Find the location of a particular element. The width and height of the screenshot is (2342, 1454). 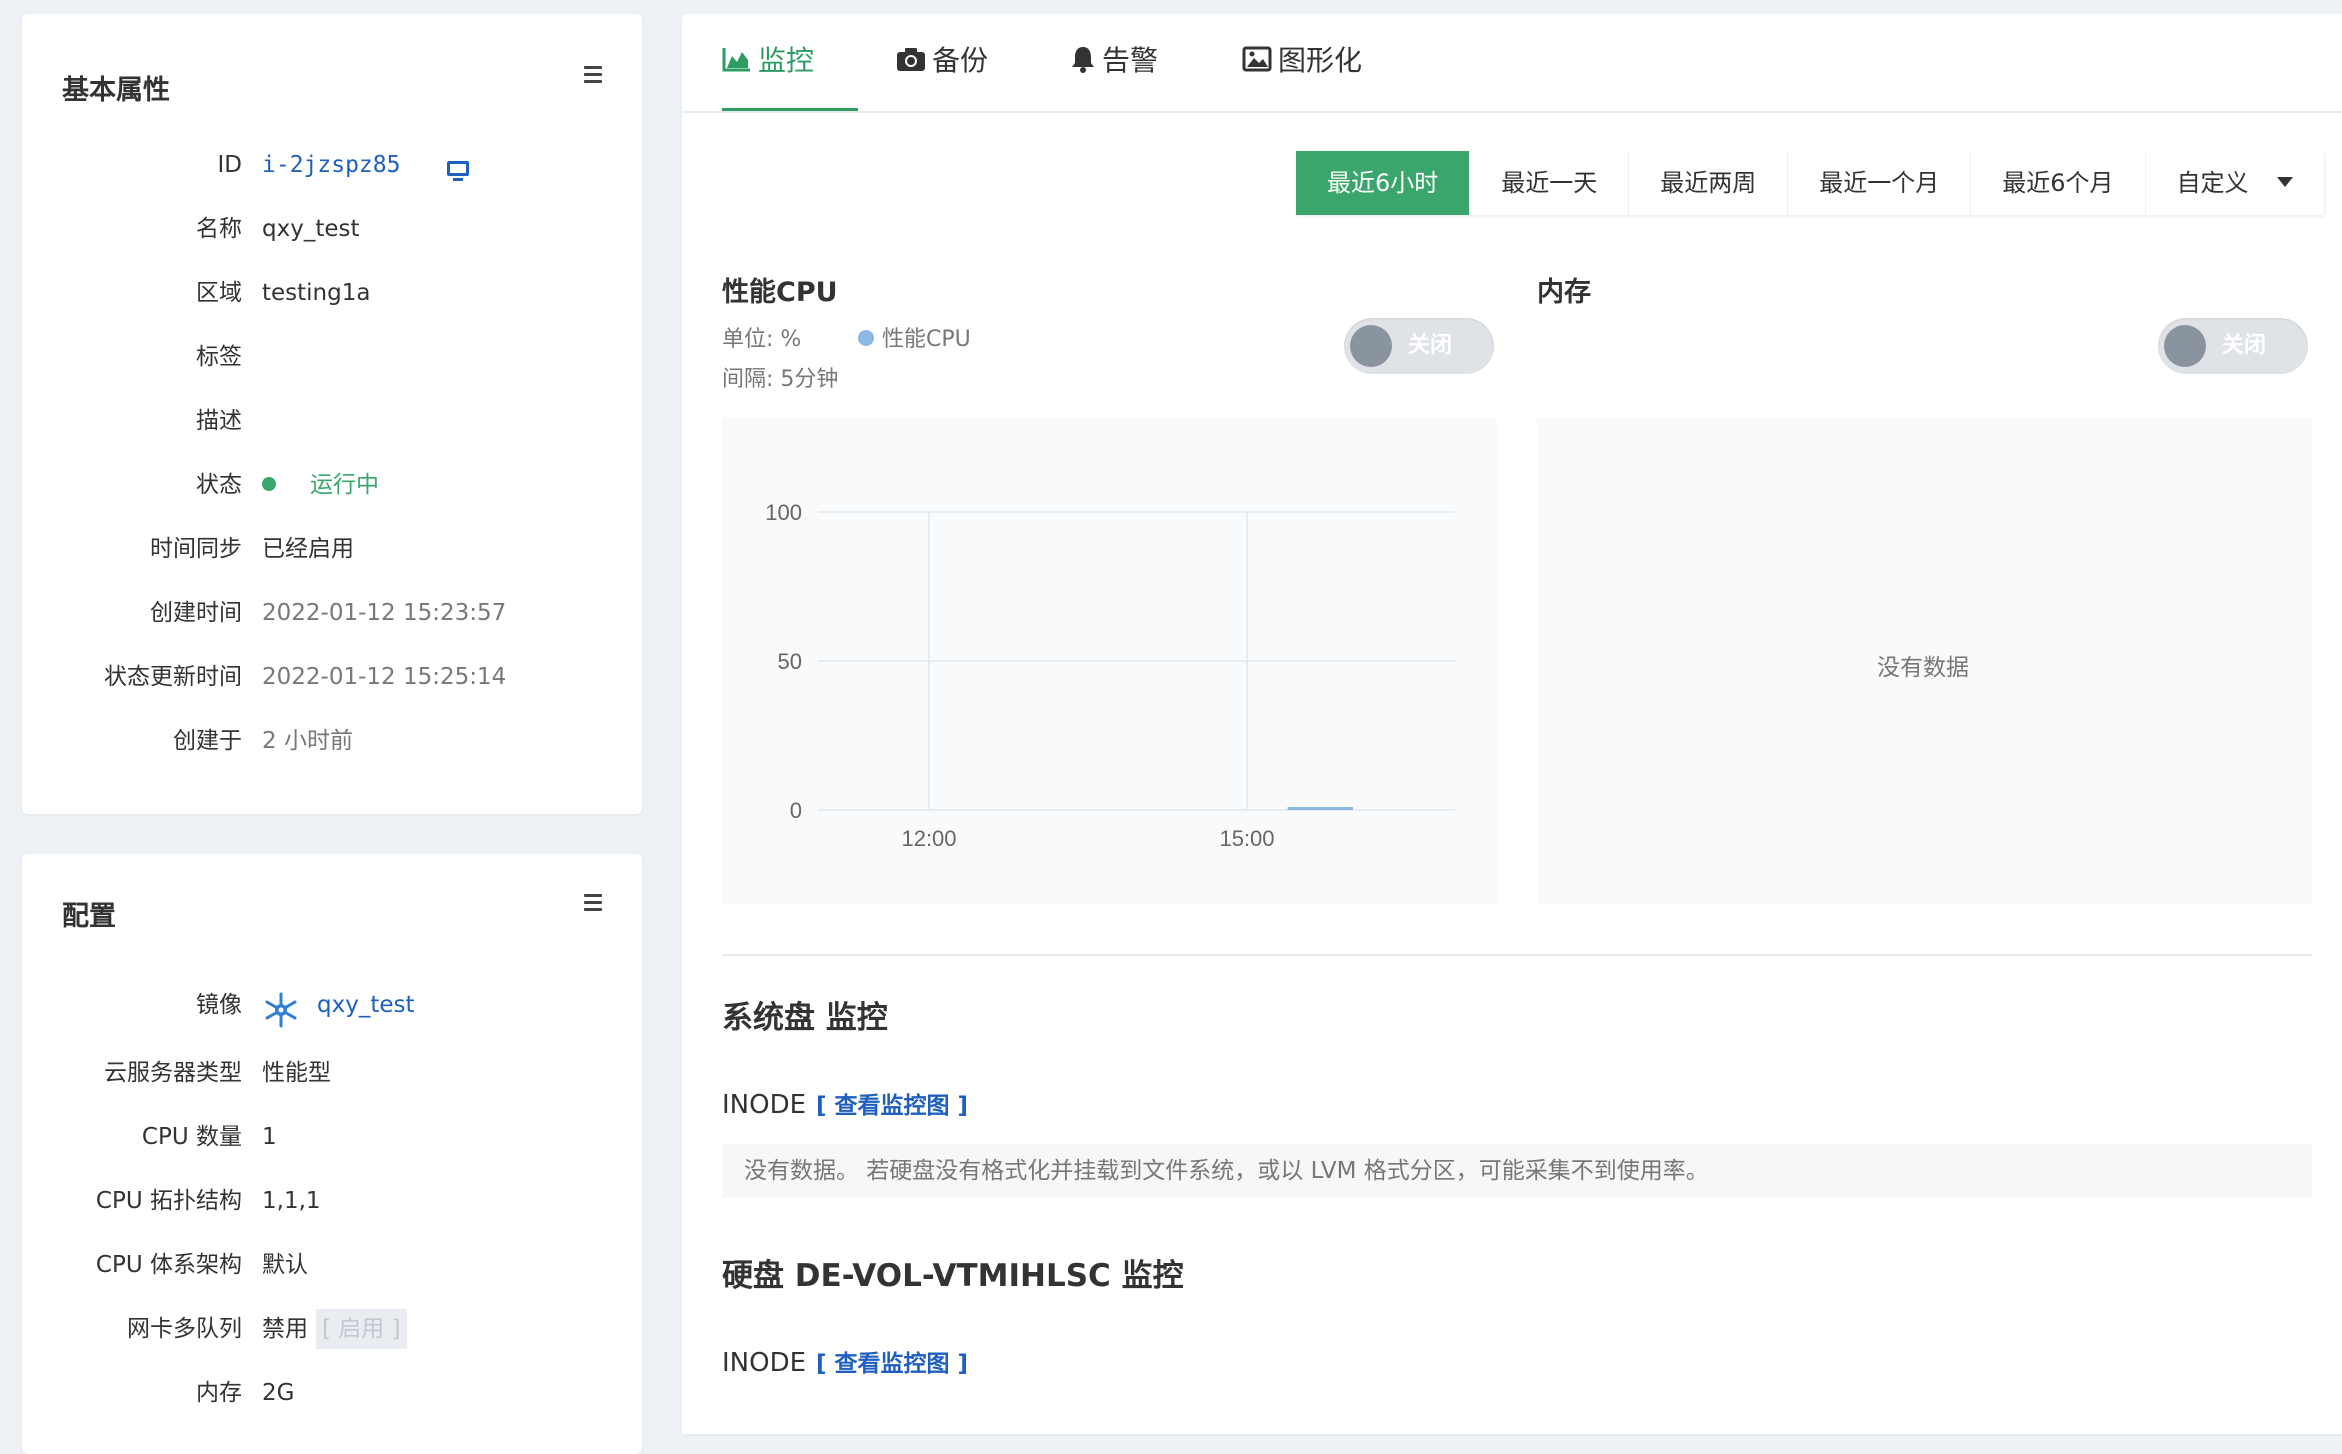

prop-label: CPU 数量 is located at coordinates (192, 1137).